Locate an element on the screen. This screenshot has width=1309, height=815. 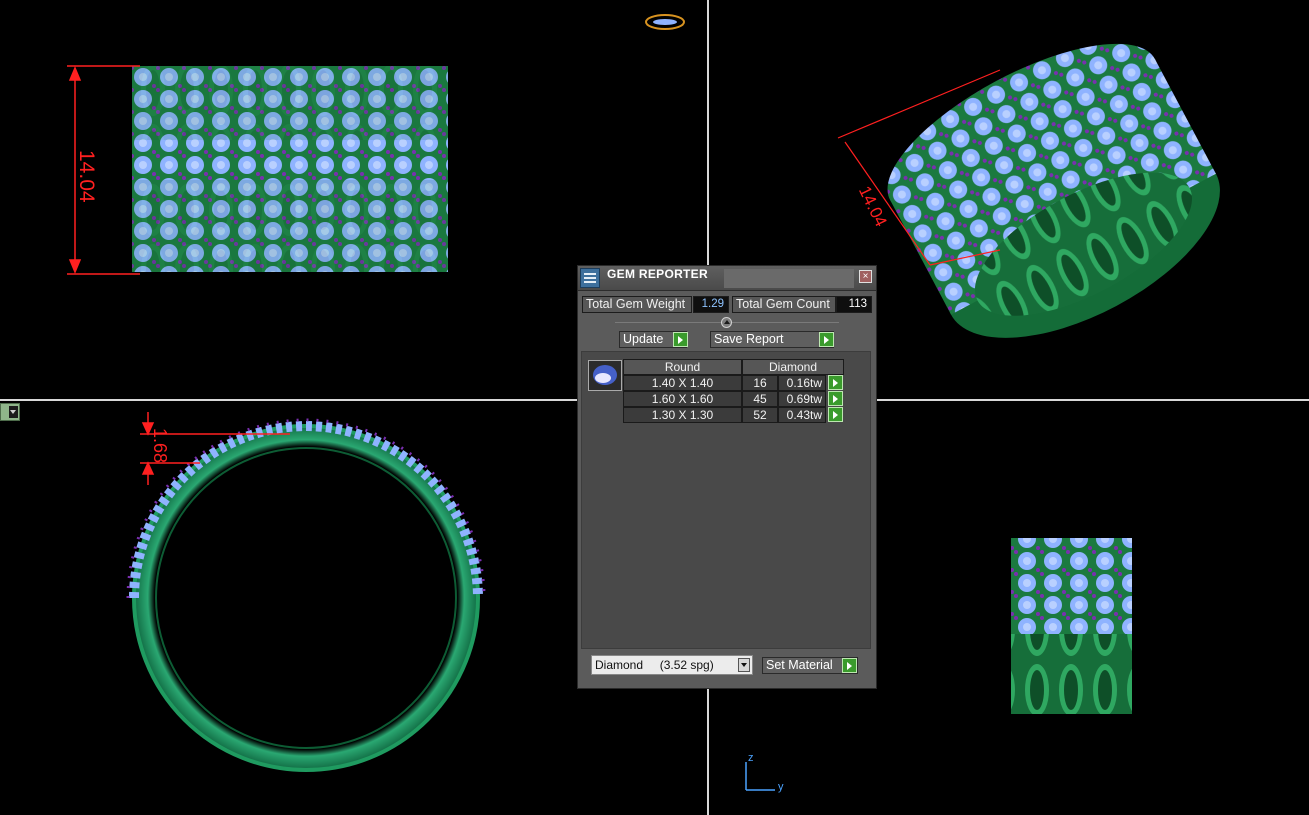
round-gem-thumbnail-icon is located at coordinates (605, 375).